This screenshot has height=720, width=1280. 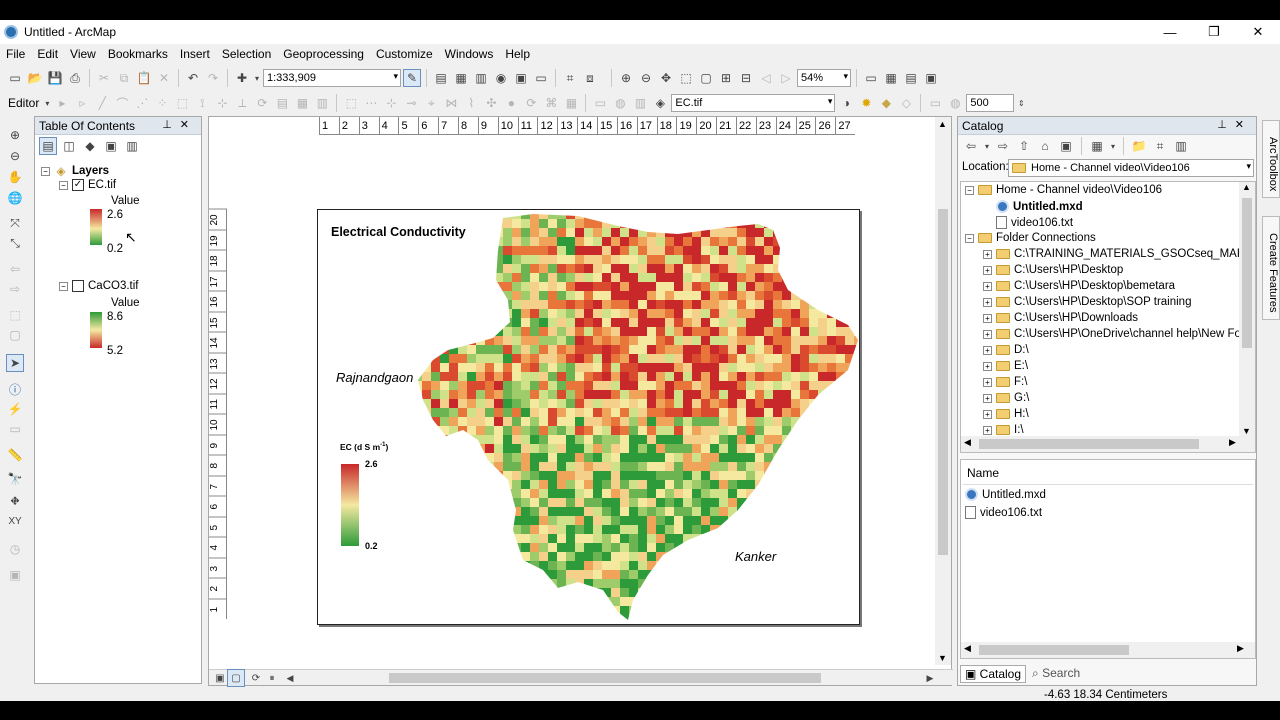 I want to click on paste-icon: 📋, so click(x=144, y=78).